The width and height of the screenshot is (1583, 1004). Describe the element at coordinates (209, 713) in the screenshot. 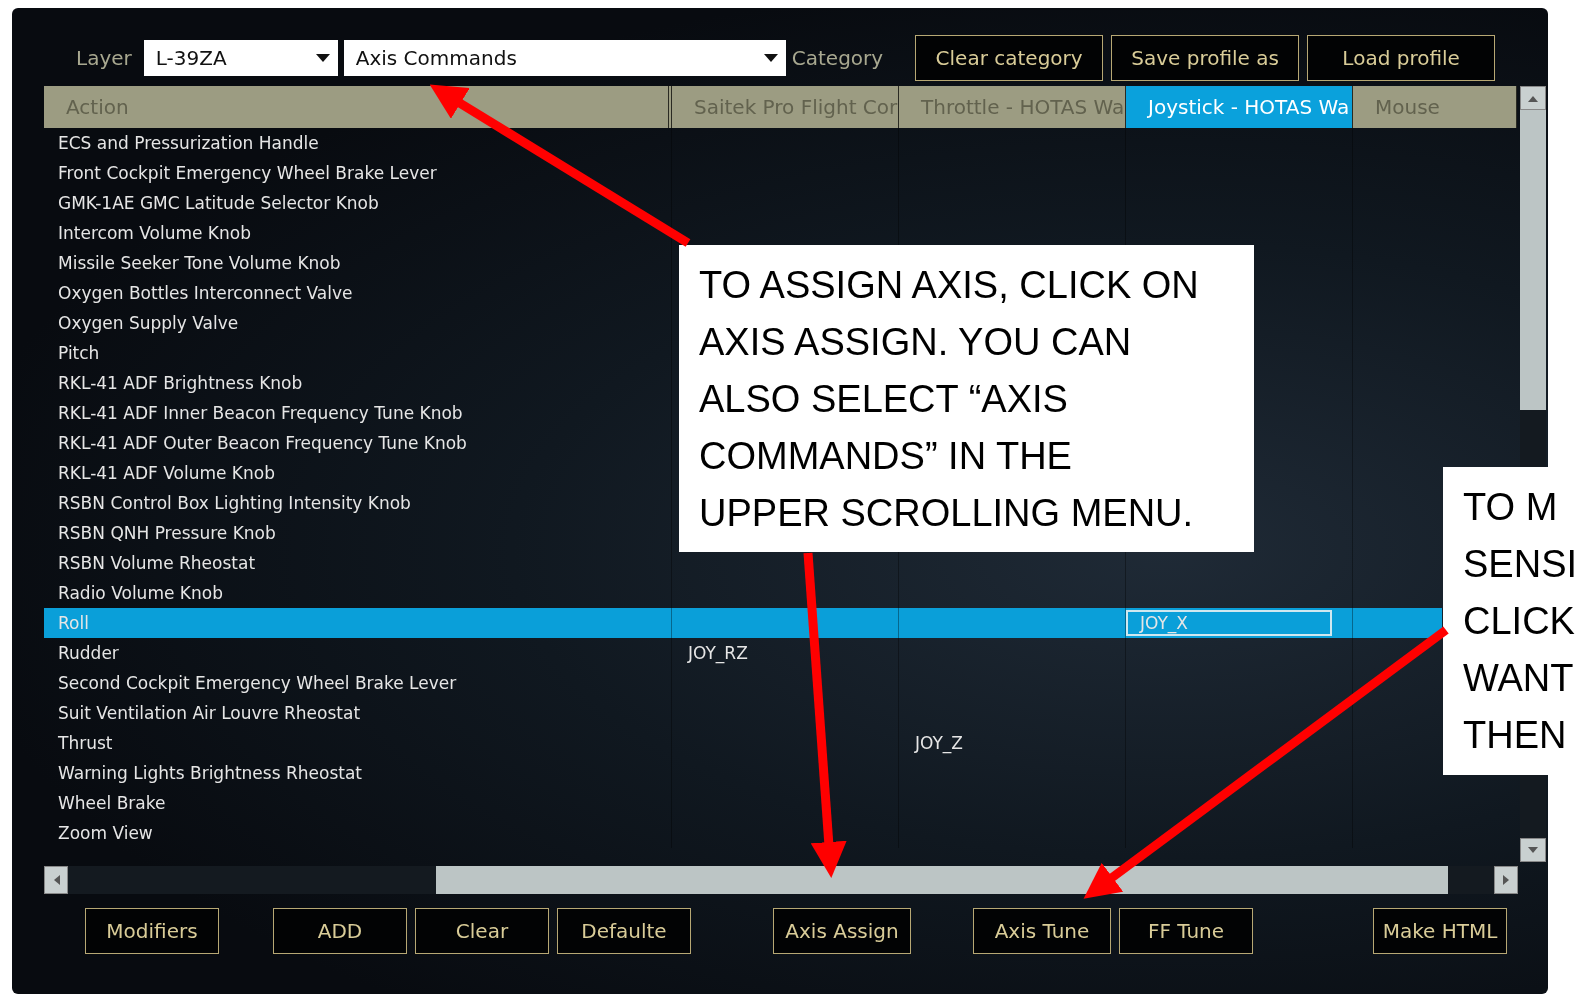

I see `action-label: Suit Ventilation Air Louvre Rheostat` at that location.